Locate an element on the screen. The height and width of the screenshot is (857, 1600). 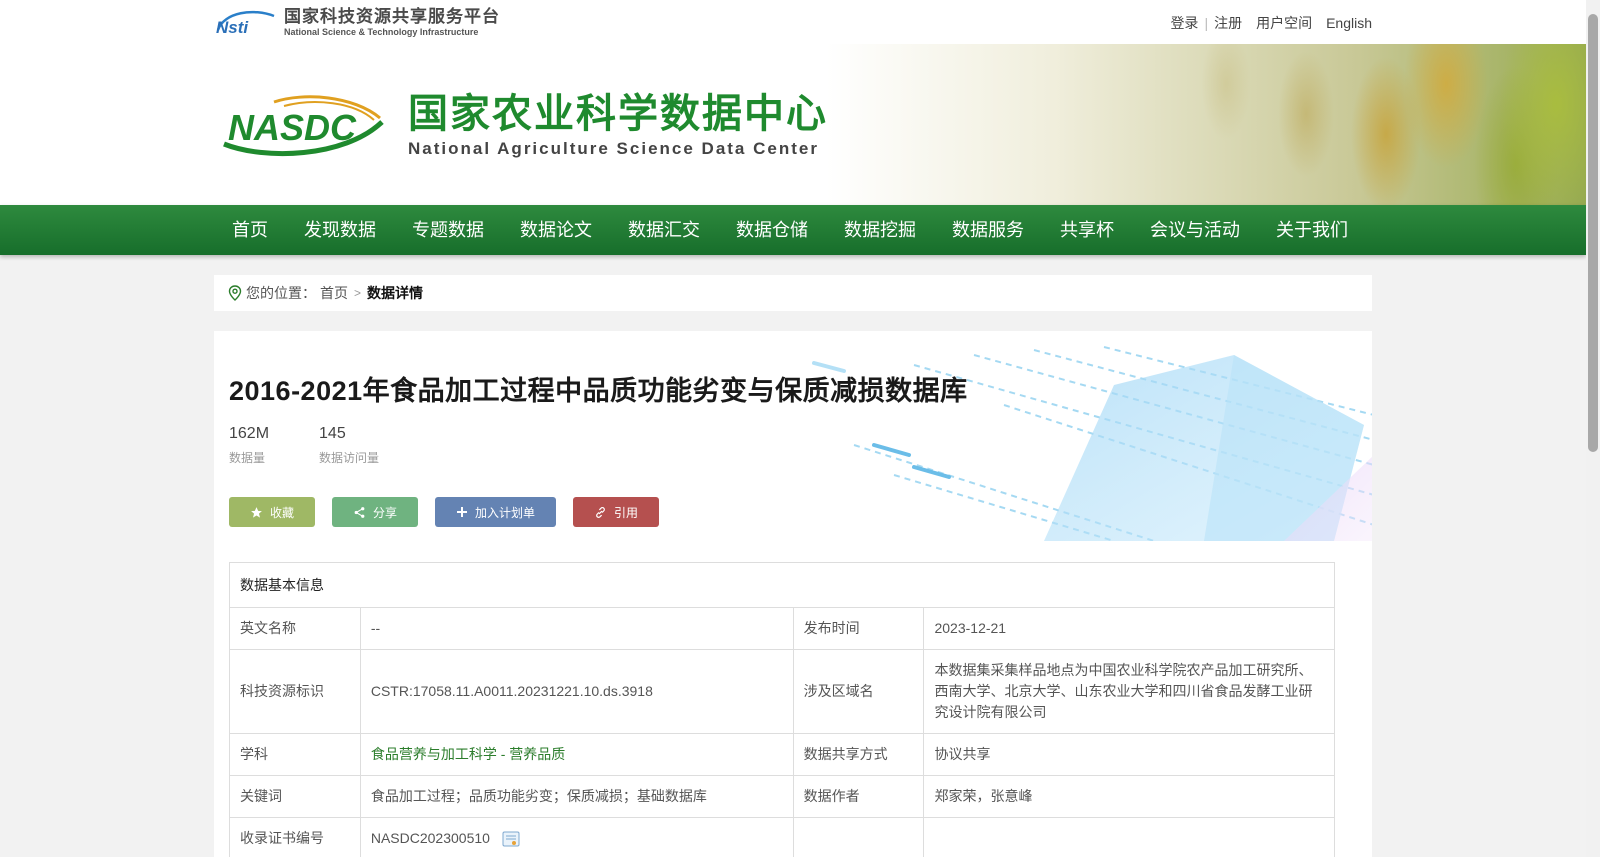
keywords-value: 食品加工过程；品质功能劣变；保质减损；基础数据库 is located at coordinates (576, 796).